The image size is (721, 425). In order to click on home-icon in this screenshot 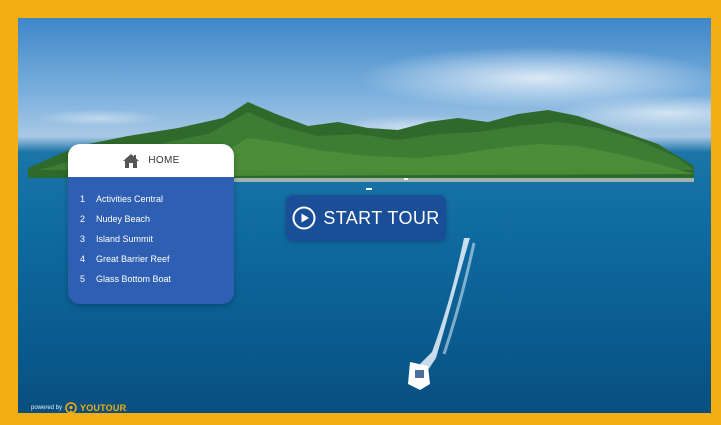, I will do `click(131, 160)`.